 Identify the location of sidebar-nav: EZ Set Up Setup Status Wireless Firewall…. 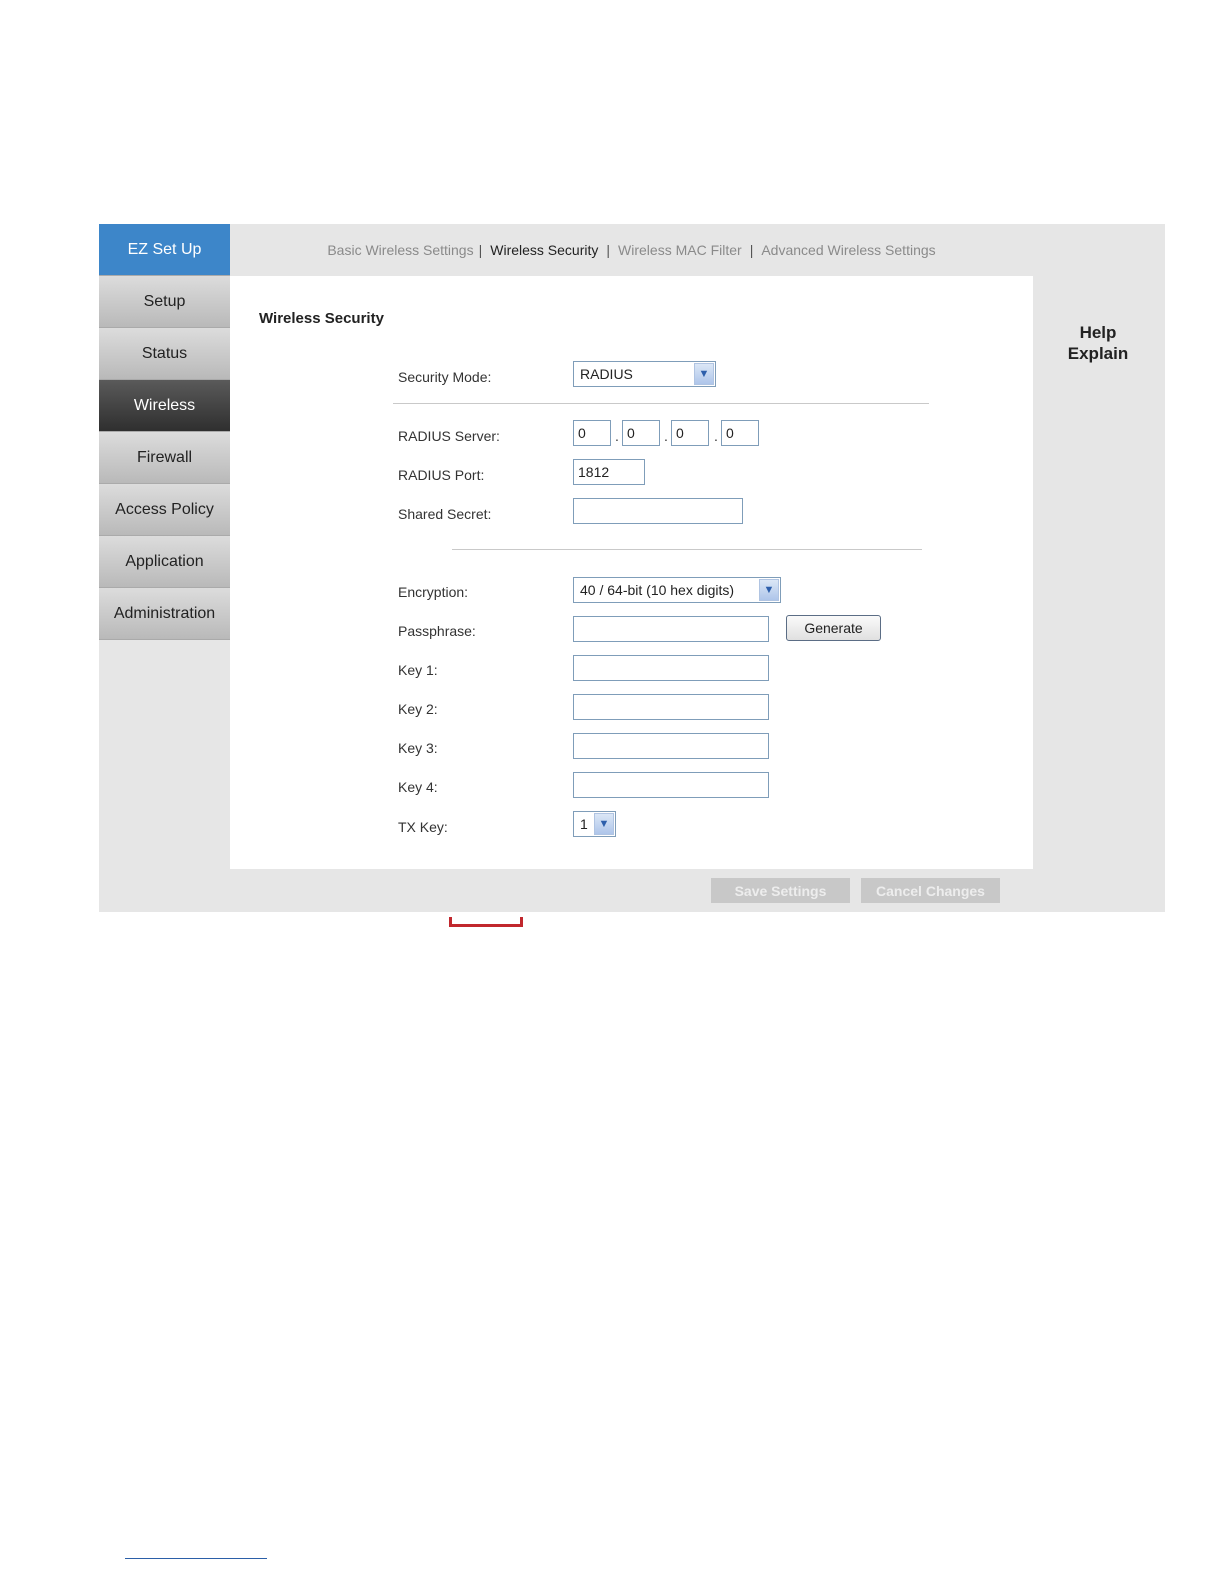
(164, 432).